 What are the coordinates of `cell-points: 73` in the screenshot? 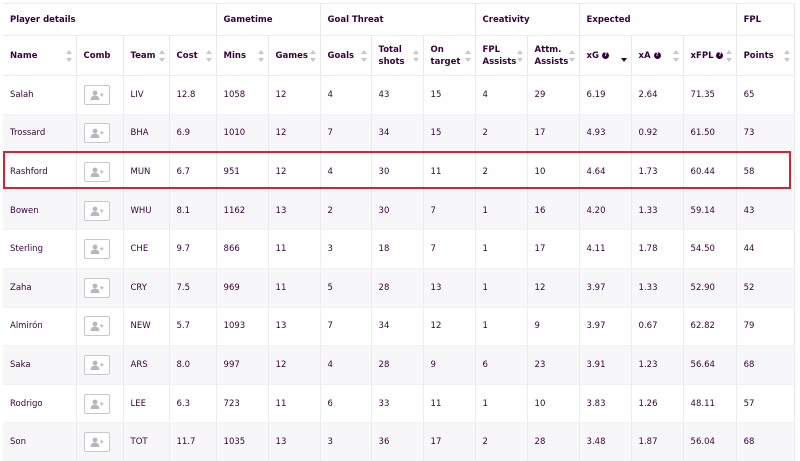 It's located at (765, 134).